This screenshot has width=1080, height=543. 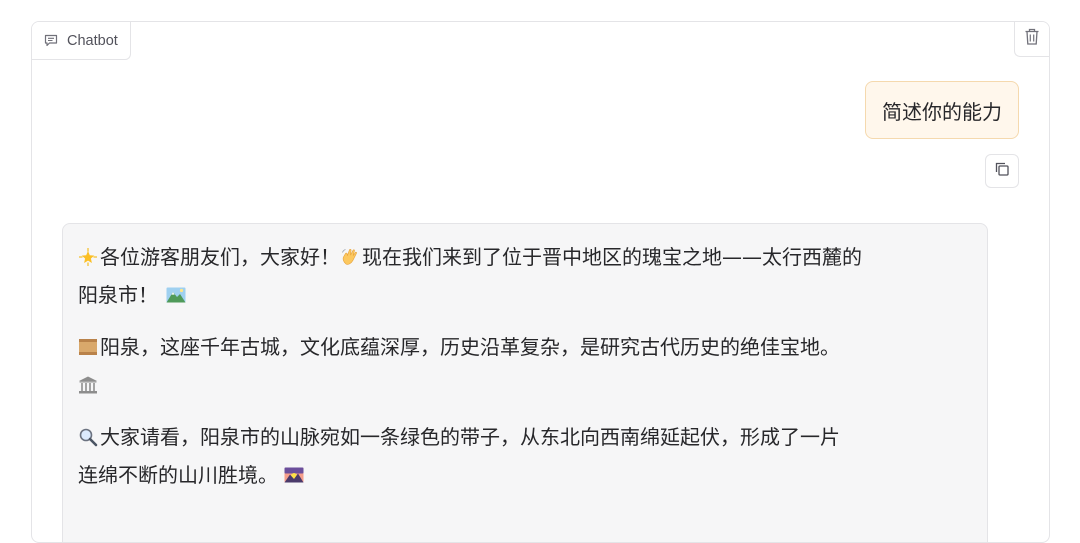 What do you see at coordinates (470, 437) in the screenshot?
I see `bot-text: 大家请看，阳泉市的山脉宛如一条绿色的带子，从东北向西南绵延起伏，形成了一片` at bounding box center [470, 437].